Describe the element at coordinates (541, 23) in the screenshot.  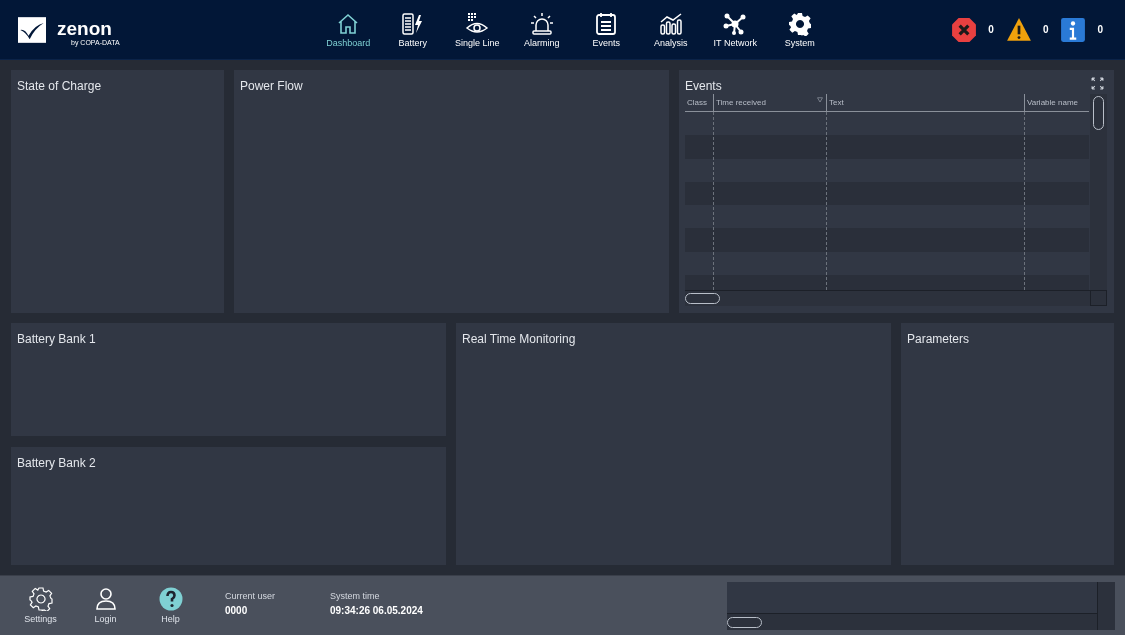
I see `siren-icon` at that location.